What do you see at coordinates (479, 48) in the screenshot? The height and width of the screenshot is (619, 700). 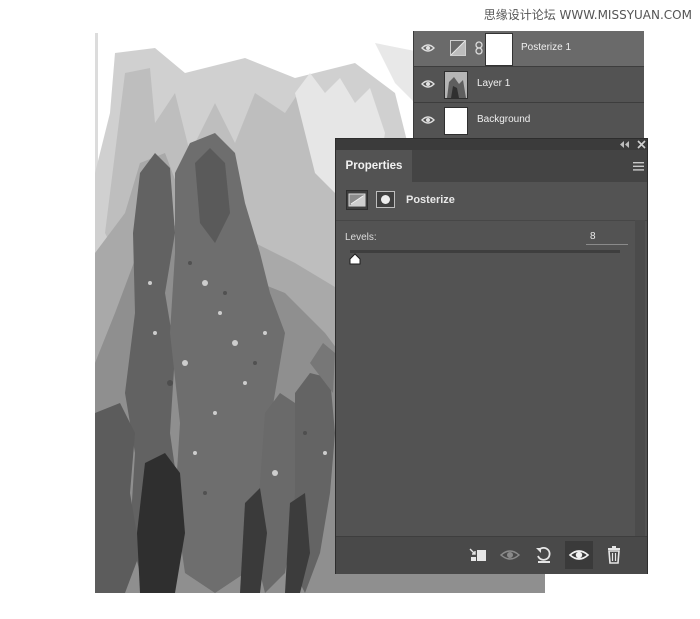 I see `link-icon` at bounding box center [479, 48].